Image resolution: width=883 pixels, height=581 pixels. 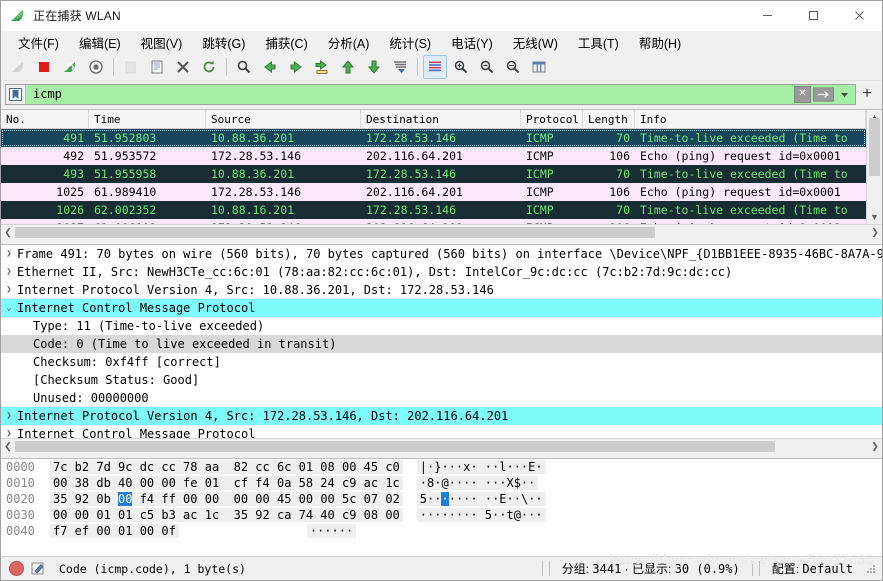 What do you see at coordinates (609, 119) in the screenshot?
I see `column-header-length: Length` at bounding box center [609, 119].